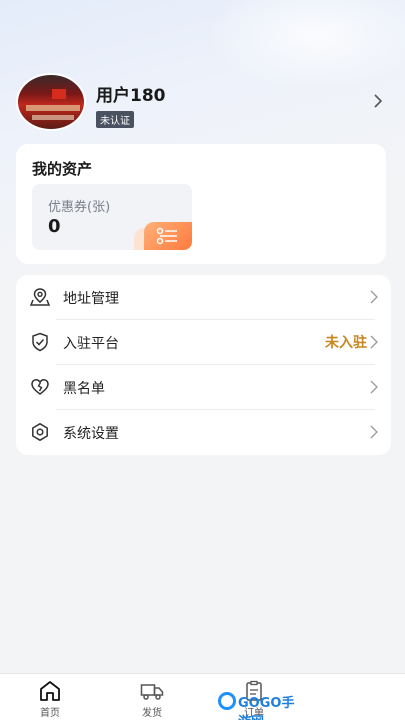  Describe the element at coordinates (51, 102) in the screenshot. I see `avatar` at that location.